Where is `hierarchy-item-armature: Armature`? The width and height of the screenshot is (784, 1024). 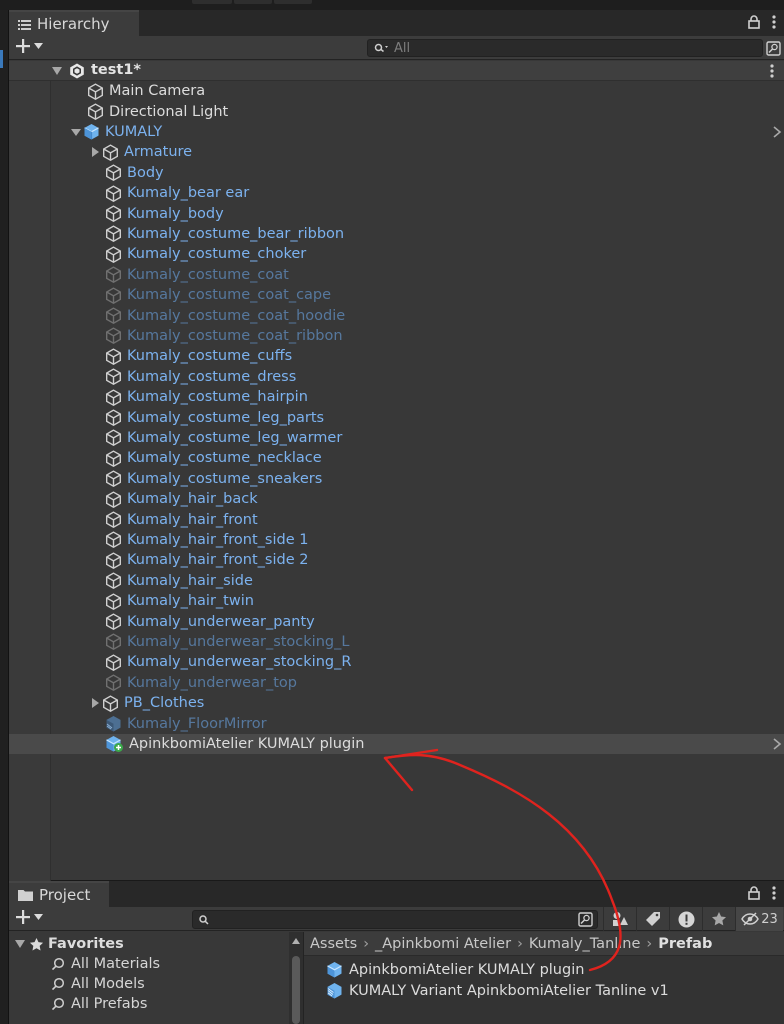
hierarchy-item-armature: Armature is located at coordinates (140, 152).